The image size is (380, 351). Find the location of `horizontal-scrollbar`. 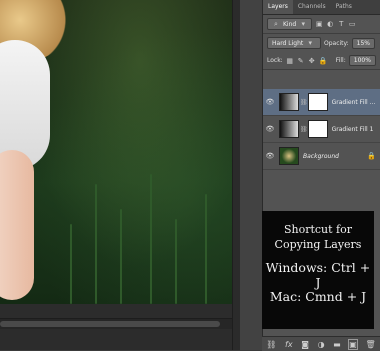

horizontal-scrollbar is located at coordinates (116, 323).